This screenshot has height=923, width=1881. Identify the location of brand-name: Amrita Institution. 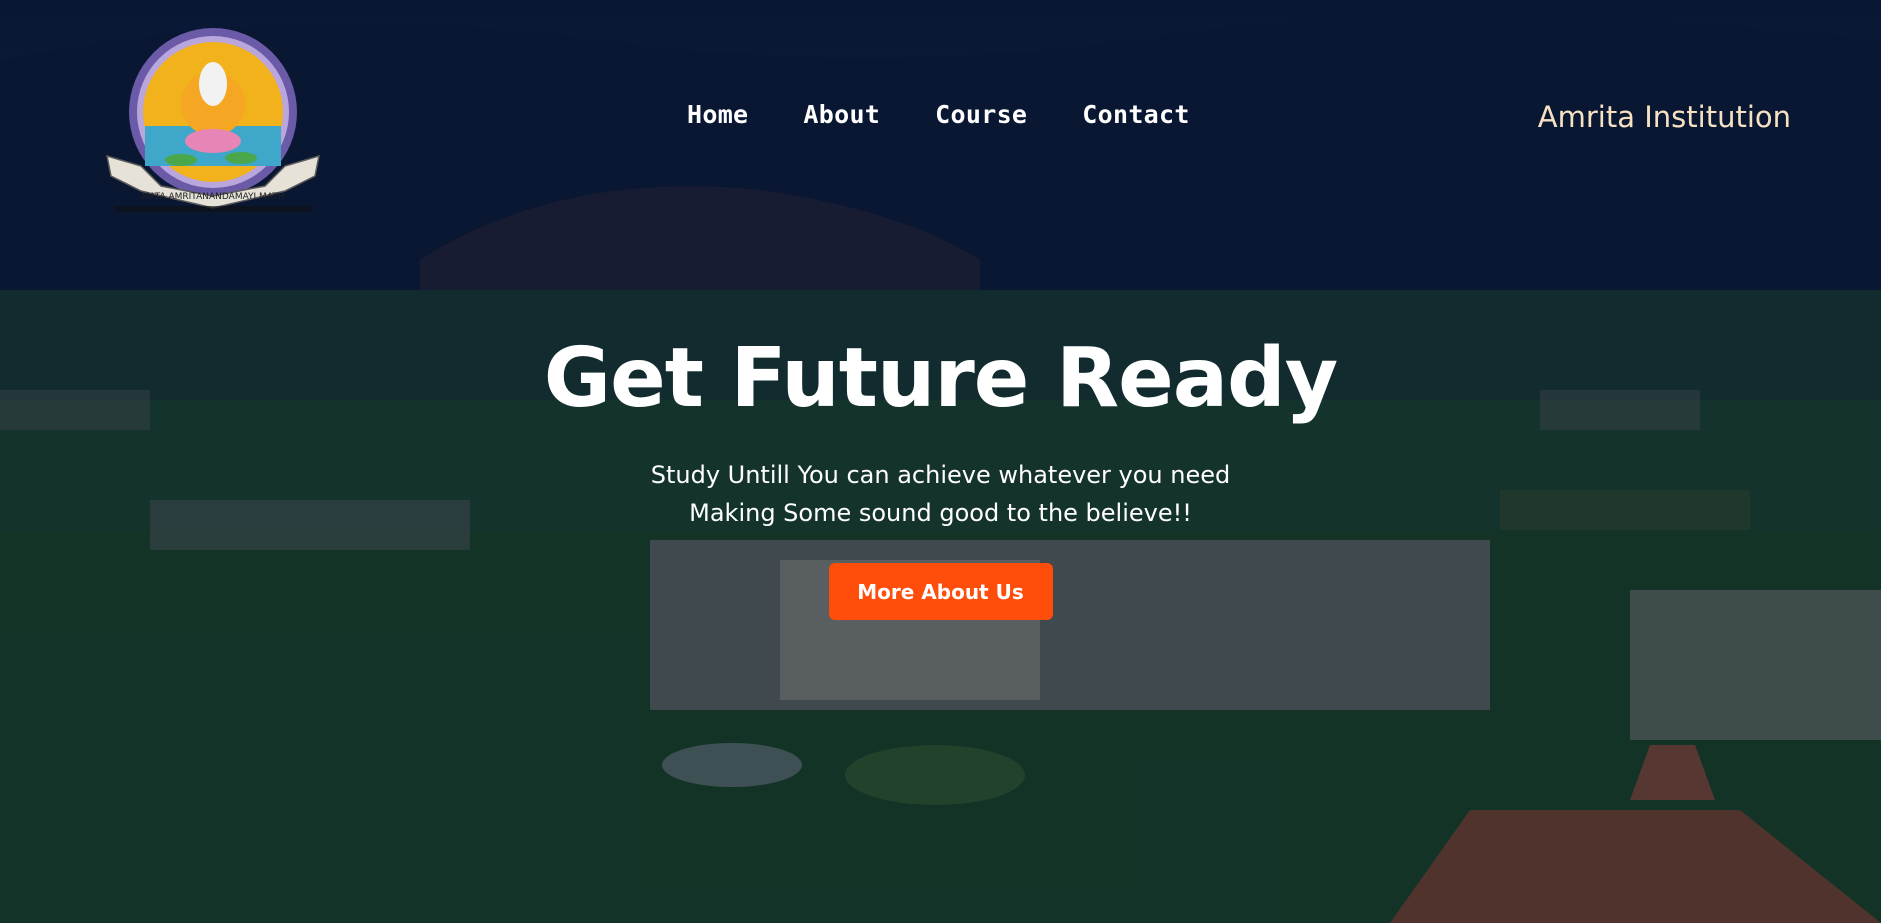
(1664, 117).